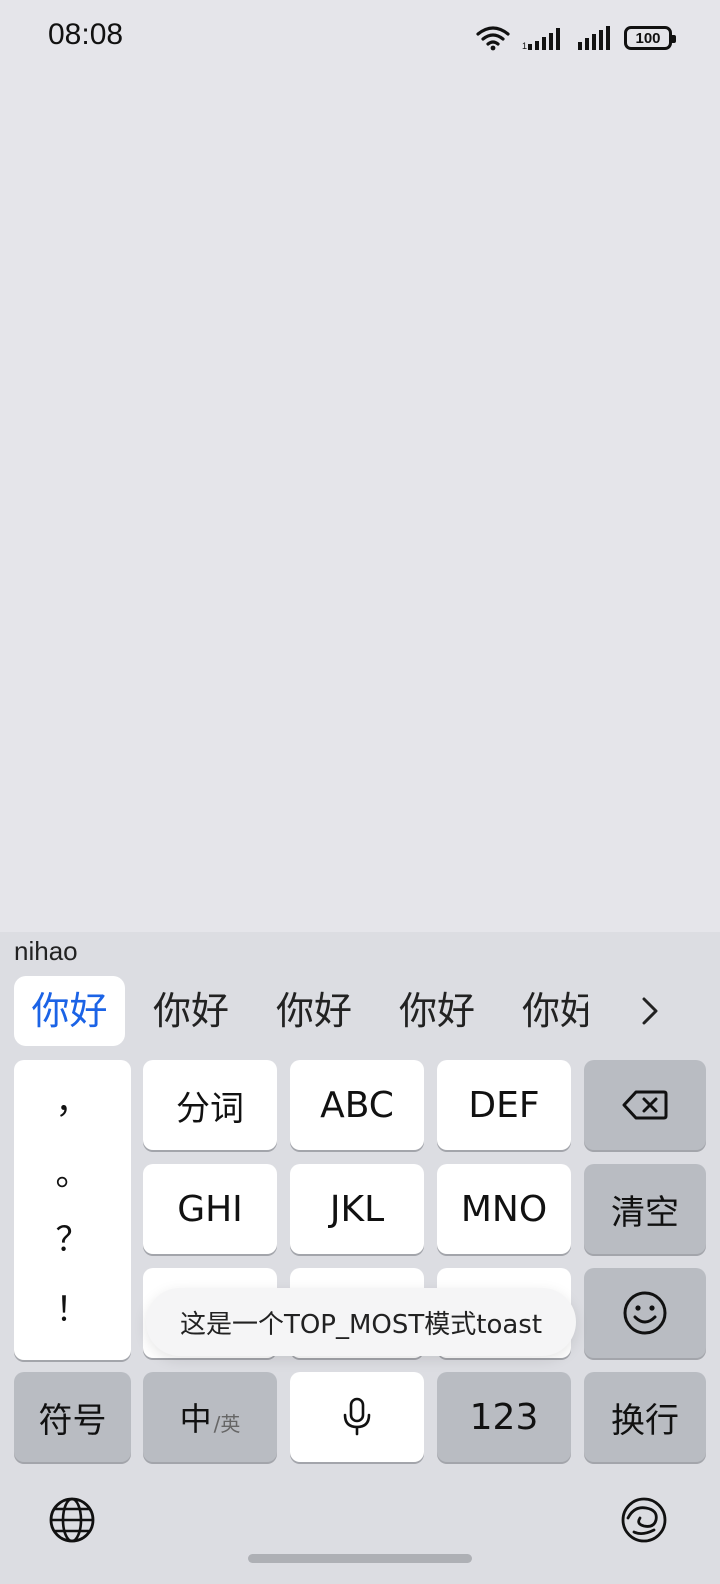 The height and width of the screenshot is (1584, 720). What do you see at coordinates (361, 1322) in the screenshot?
I see `toast-message: 这是一个TOP_MOST模式toast` at bounding box center [361, 1322].